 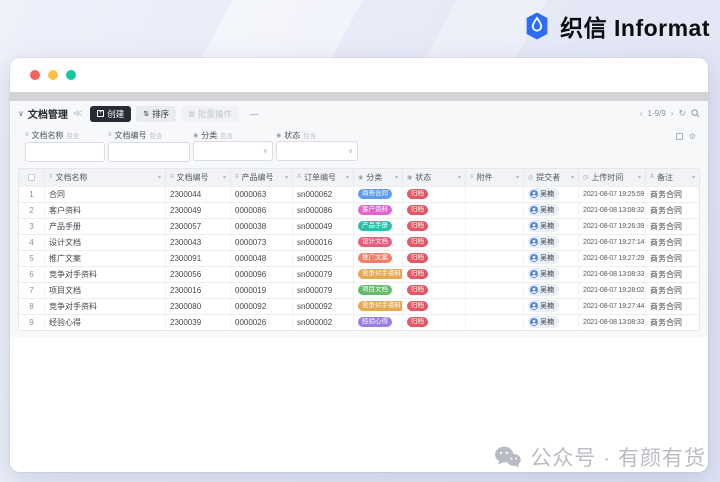 What do you see at coordinates (146, 114) in the screenshot?
I see `sort-icon: ⇅` at bounding box center [146, 114].